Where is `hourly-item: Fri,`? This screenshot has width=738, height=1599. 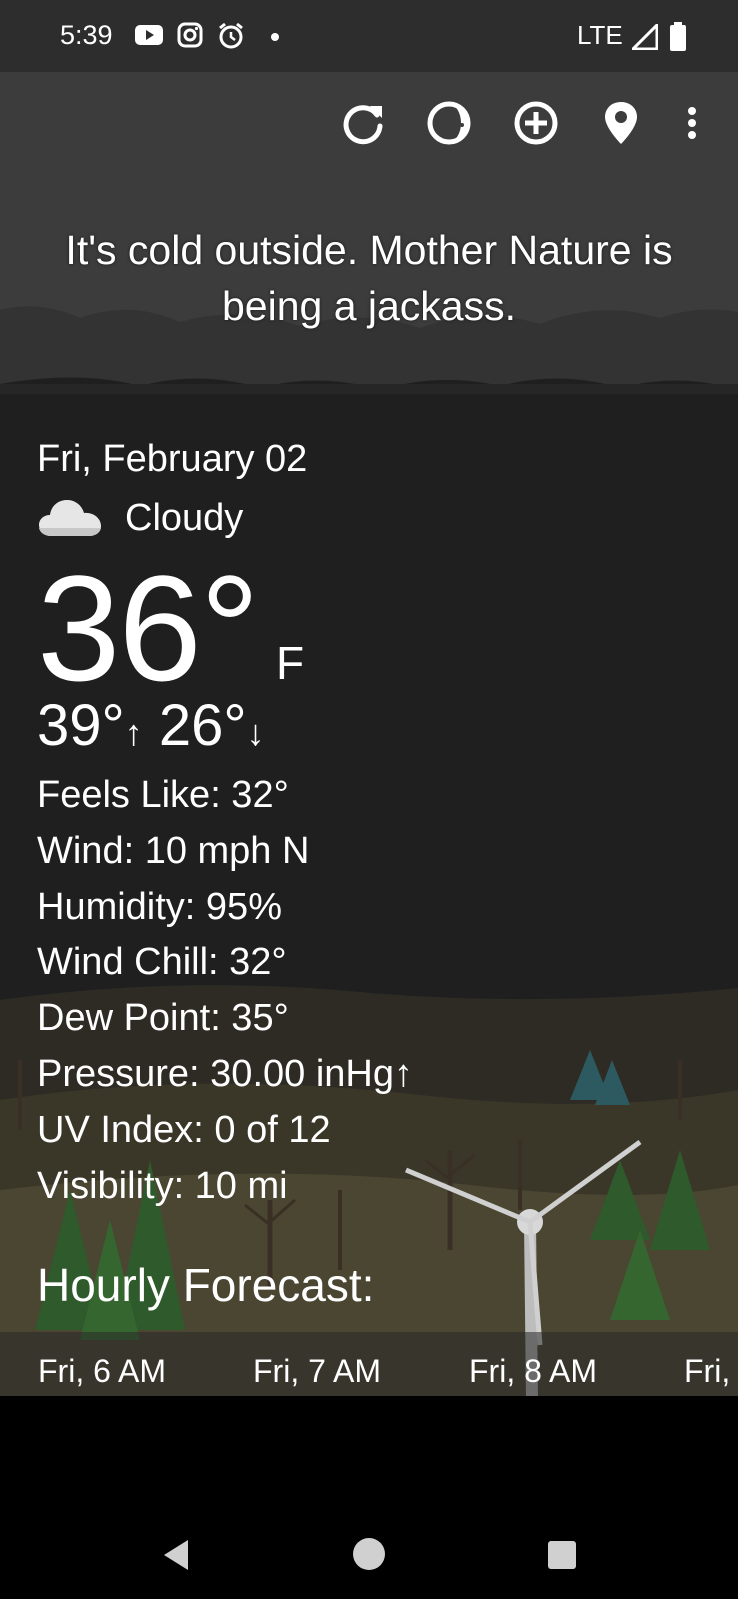
hourly-item: Fri, is located at coordinates (707, 1371).